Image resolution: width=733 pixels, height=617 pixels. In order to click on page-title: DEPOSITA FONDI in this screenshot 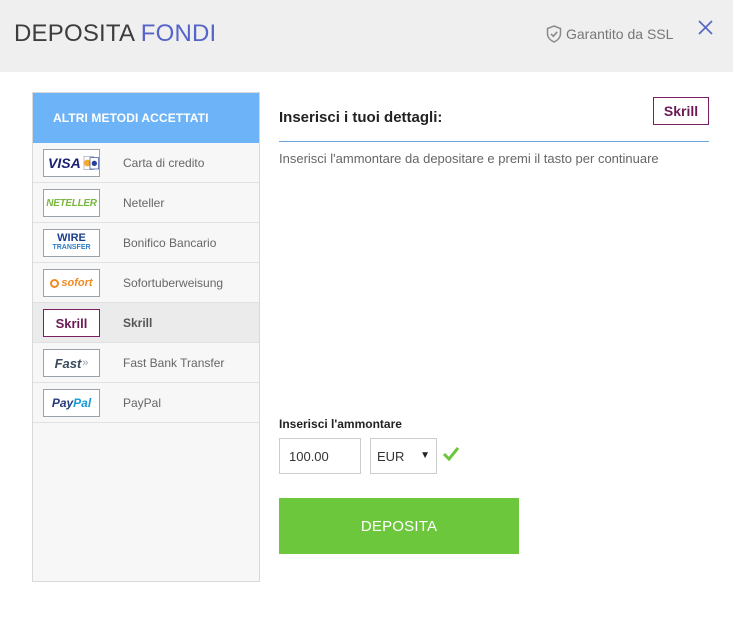, I will do `click(115, 34)`.